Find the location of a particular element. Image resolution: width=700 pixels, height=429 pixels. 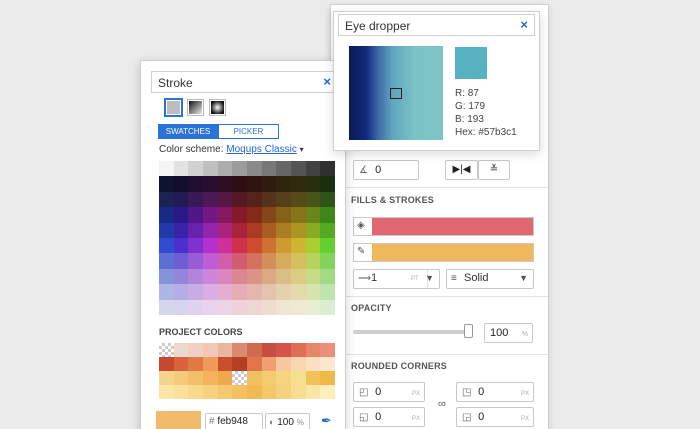

link-corners-icon: ∞ is located at coordinates (442, 404).